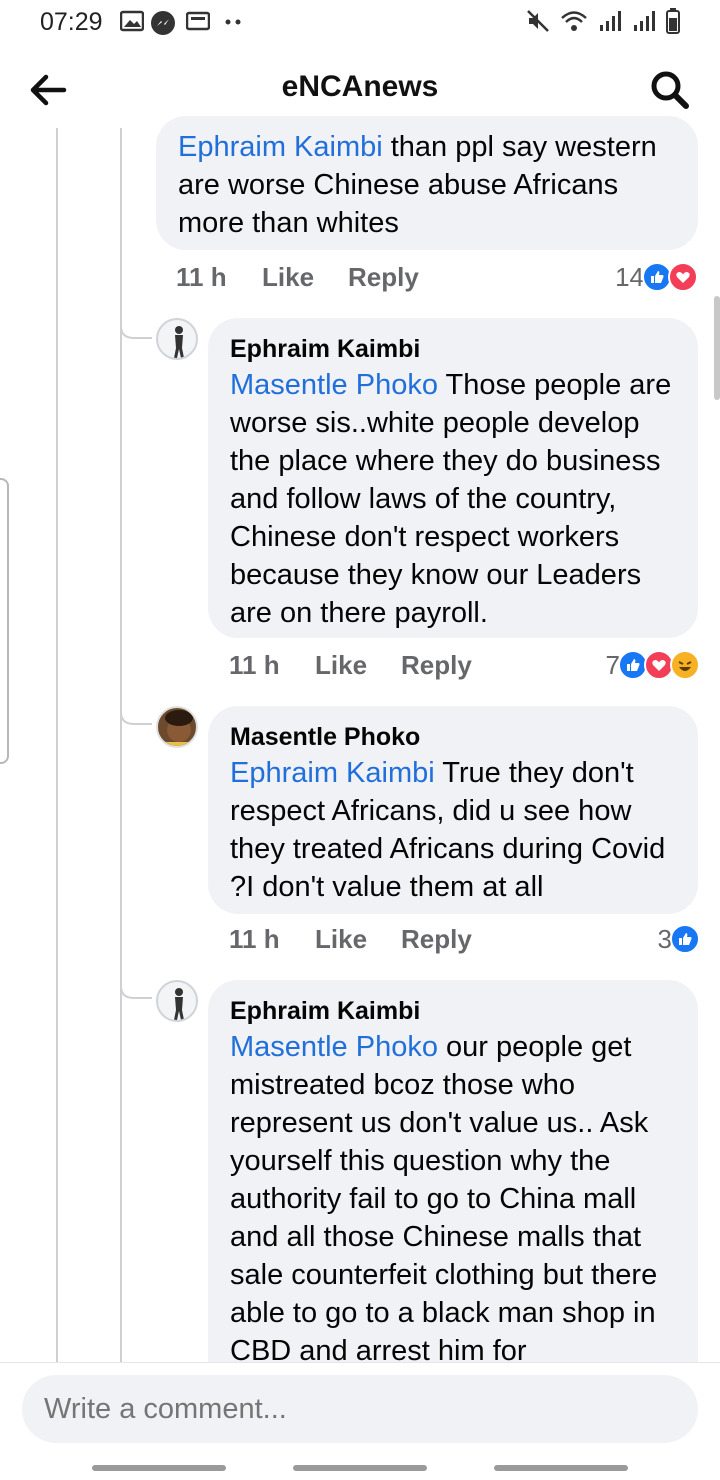 The height and width of the screenshot is (1480, 720). I want to click on nav-back-indicator, so click(561, 1468).